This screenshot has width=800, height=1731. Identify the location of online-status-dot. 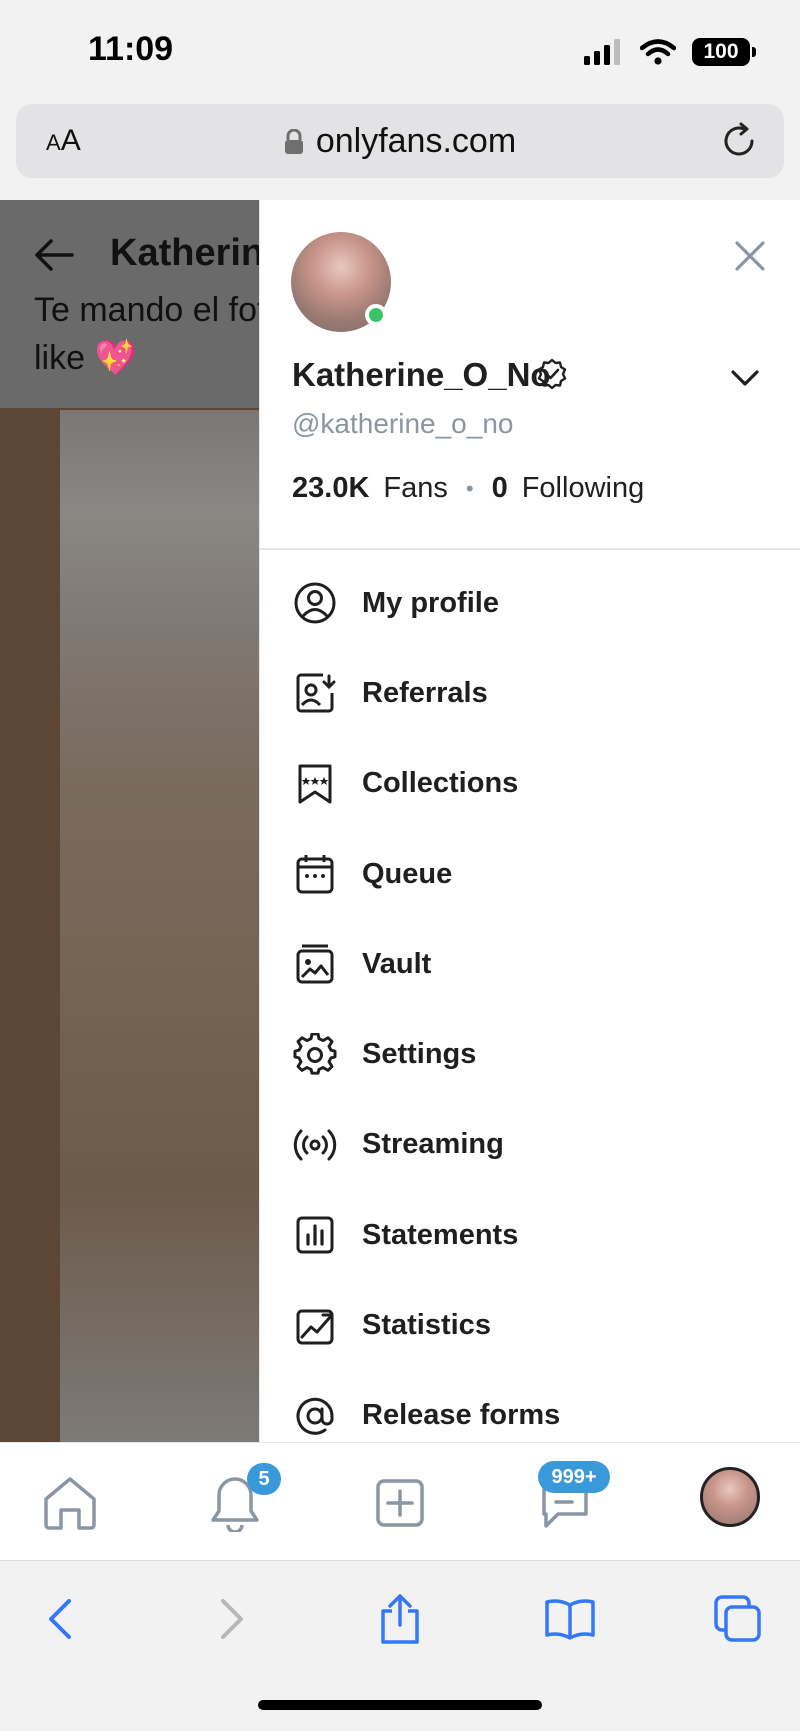
(376, 315).